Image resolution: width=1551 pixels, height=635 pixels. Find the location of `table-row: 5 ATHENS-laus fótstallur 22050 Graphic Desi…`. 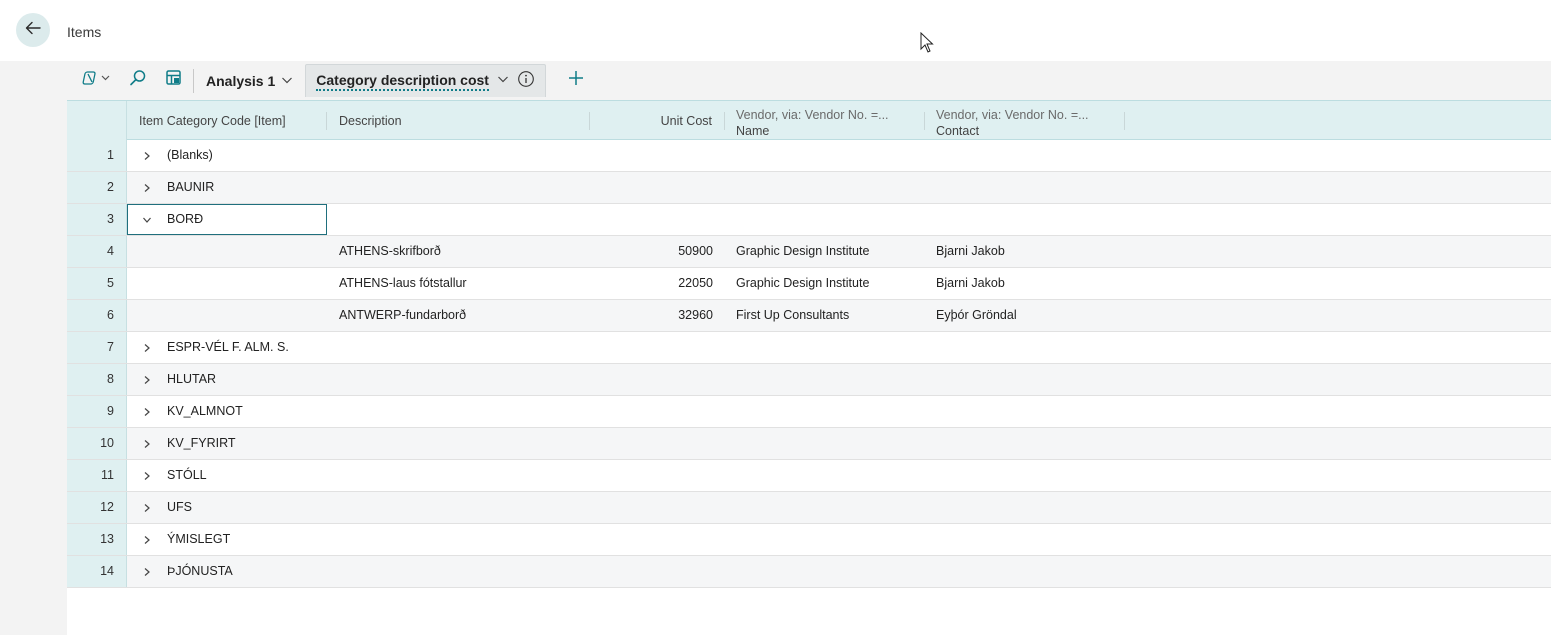

table-row: 5 ATHENS-laus fótstallur 22050 Graphic Desi… is located at coordinates (809, 284).